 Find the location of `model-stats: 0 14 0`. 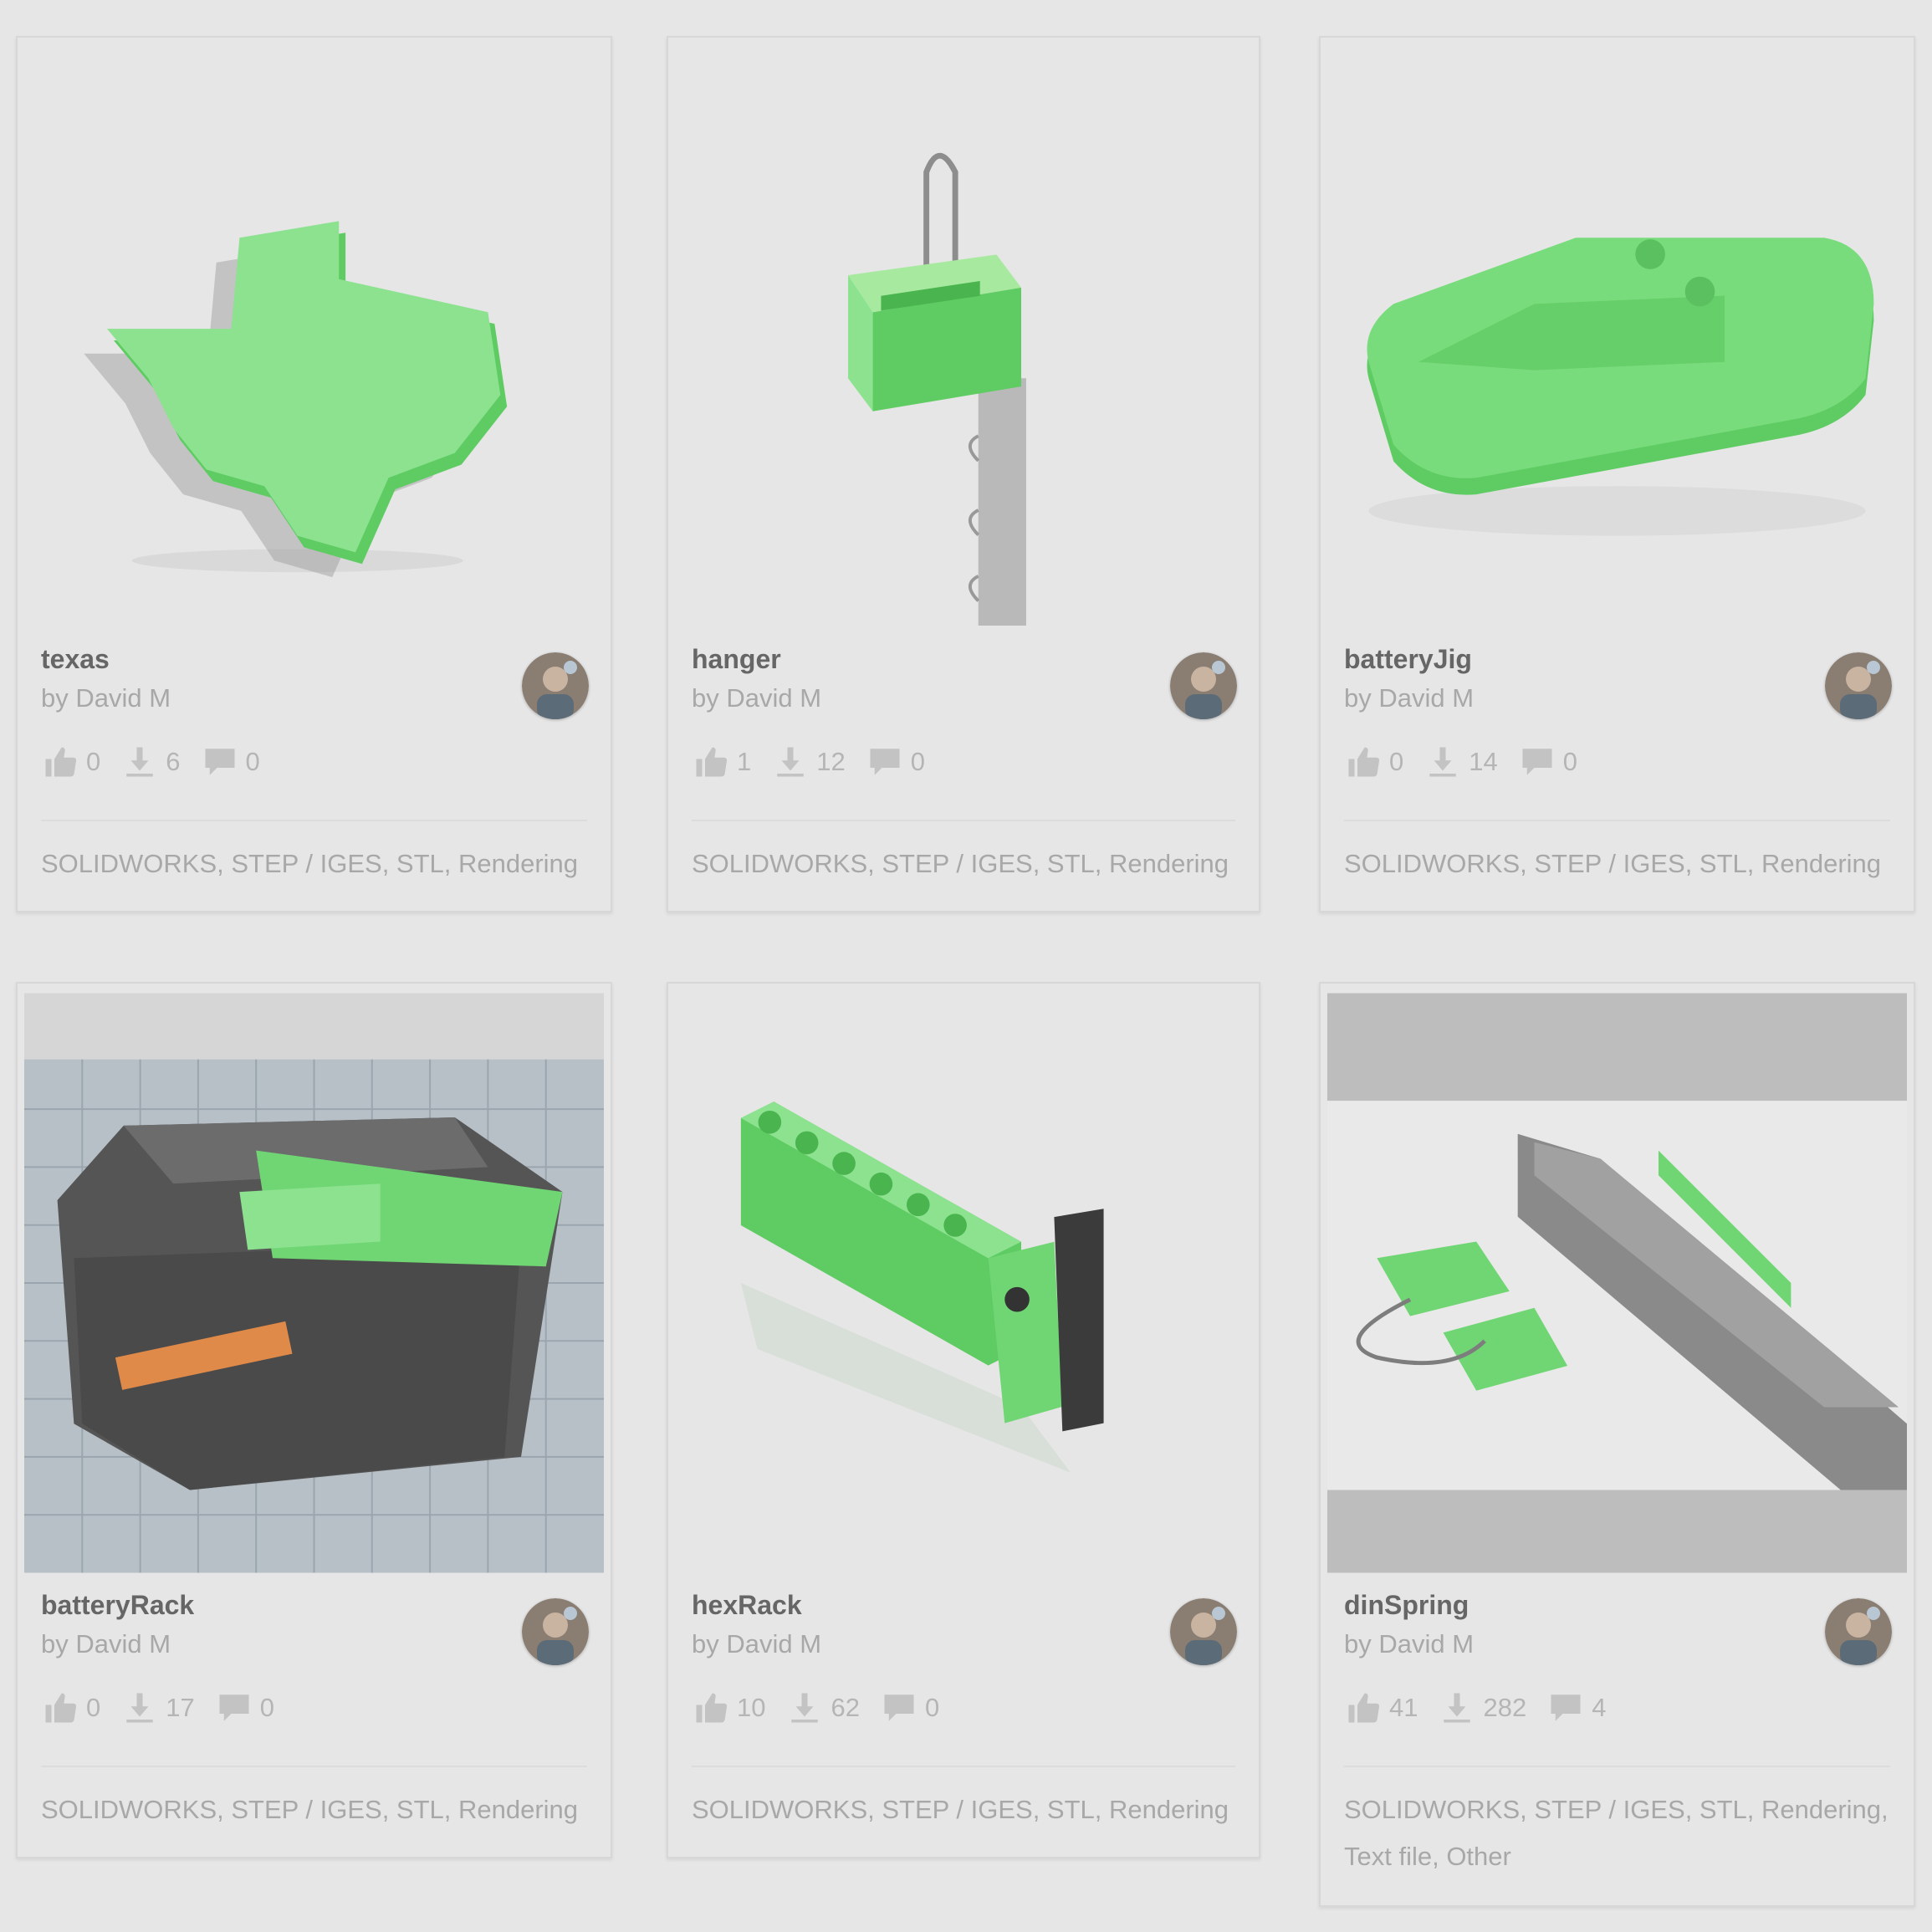

model-stats: 0 14 0 is located at coordinates (1472, 762).